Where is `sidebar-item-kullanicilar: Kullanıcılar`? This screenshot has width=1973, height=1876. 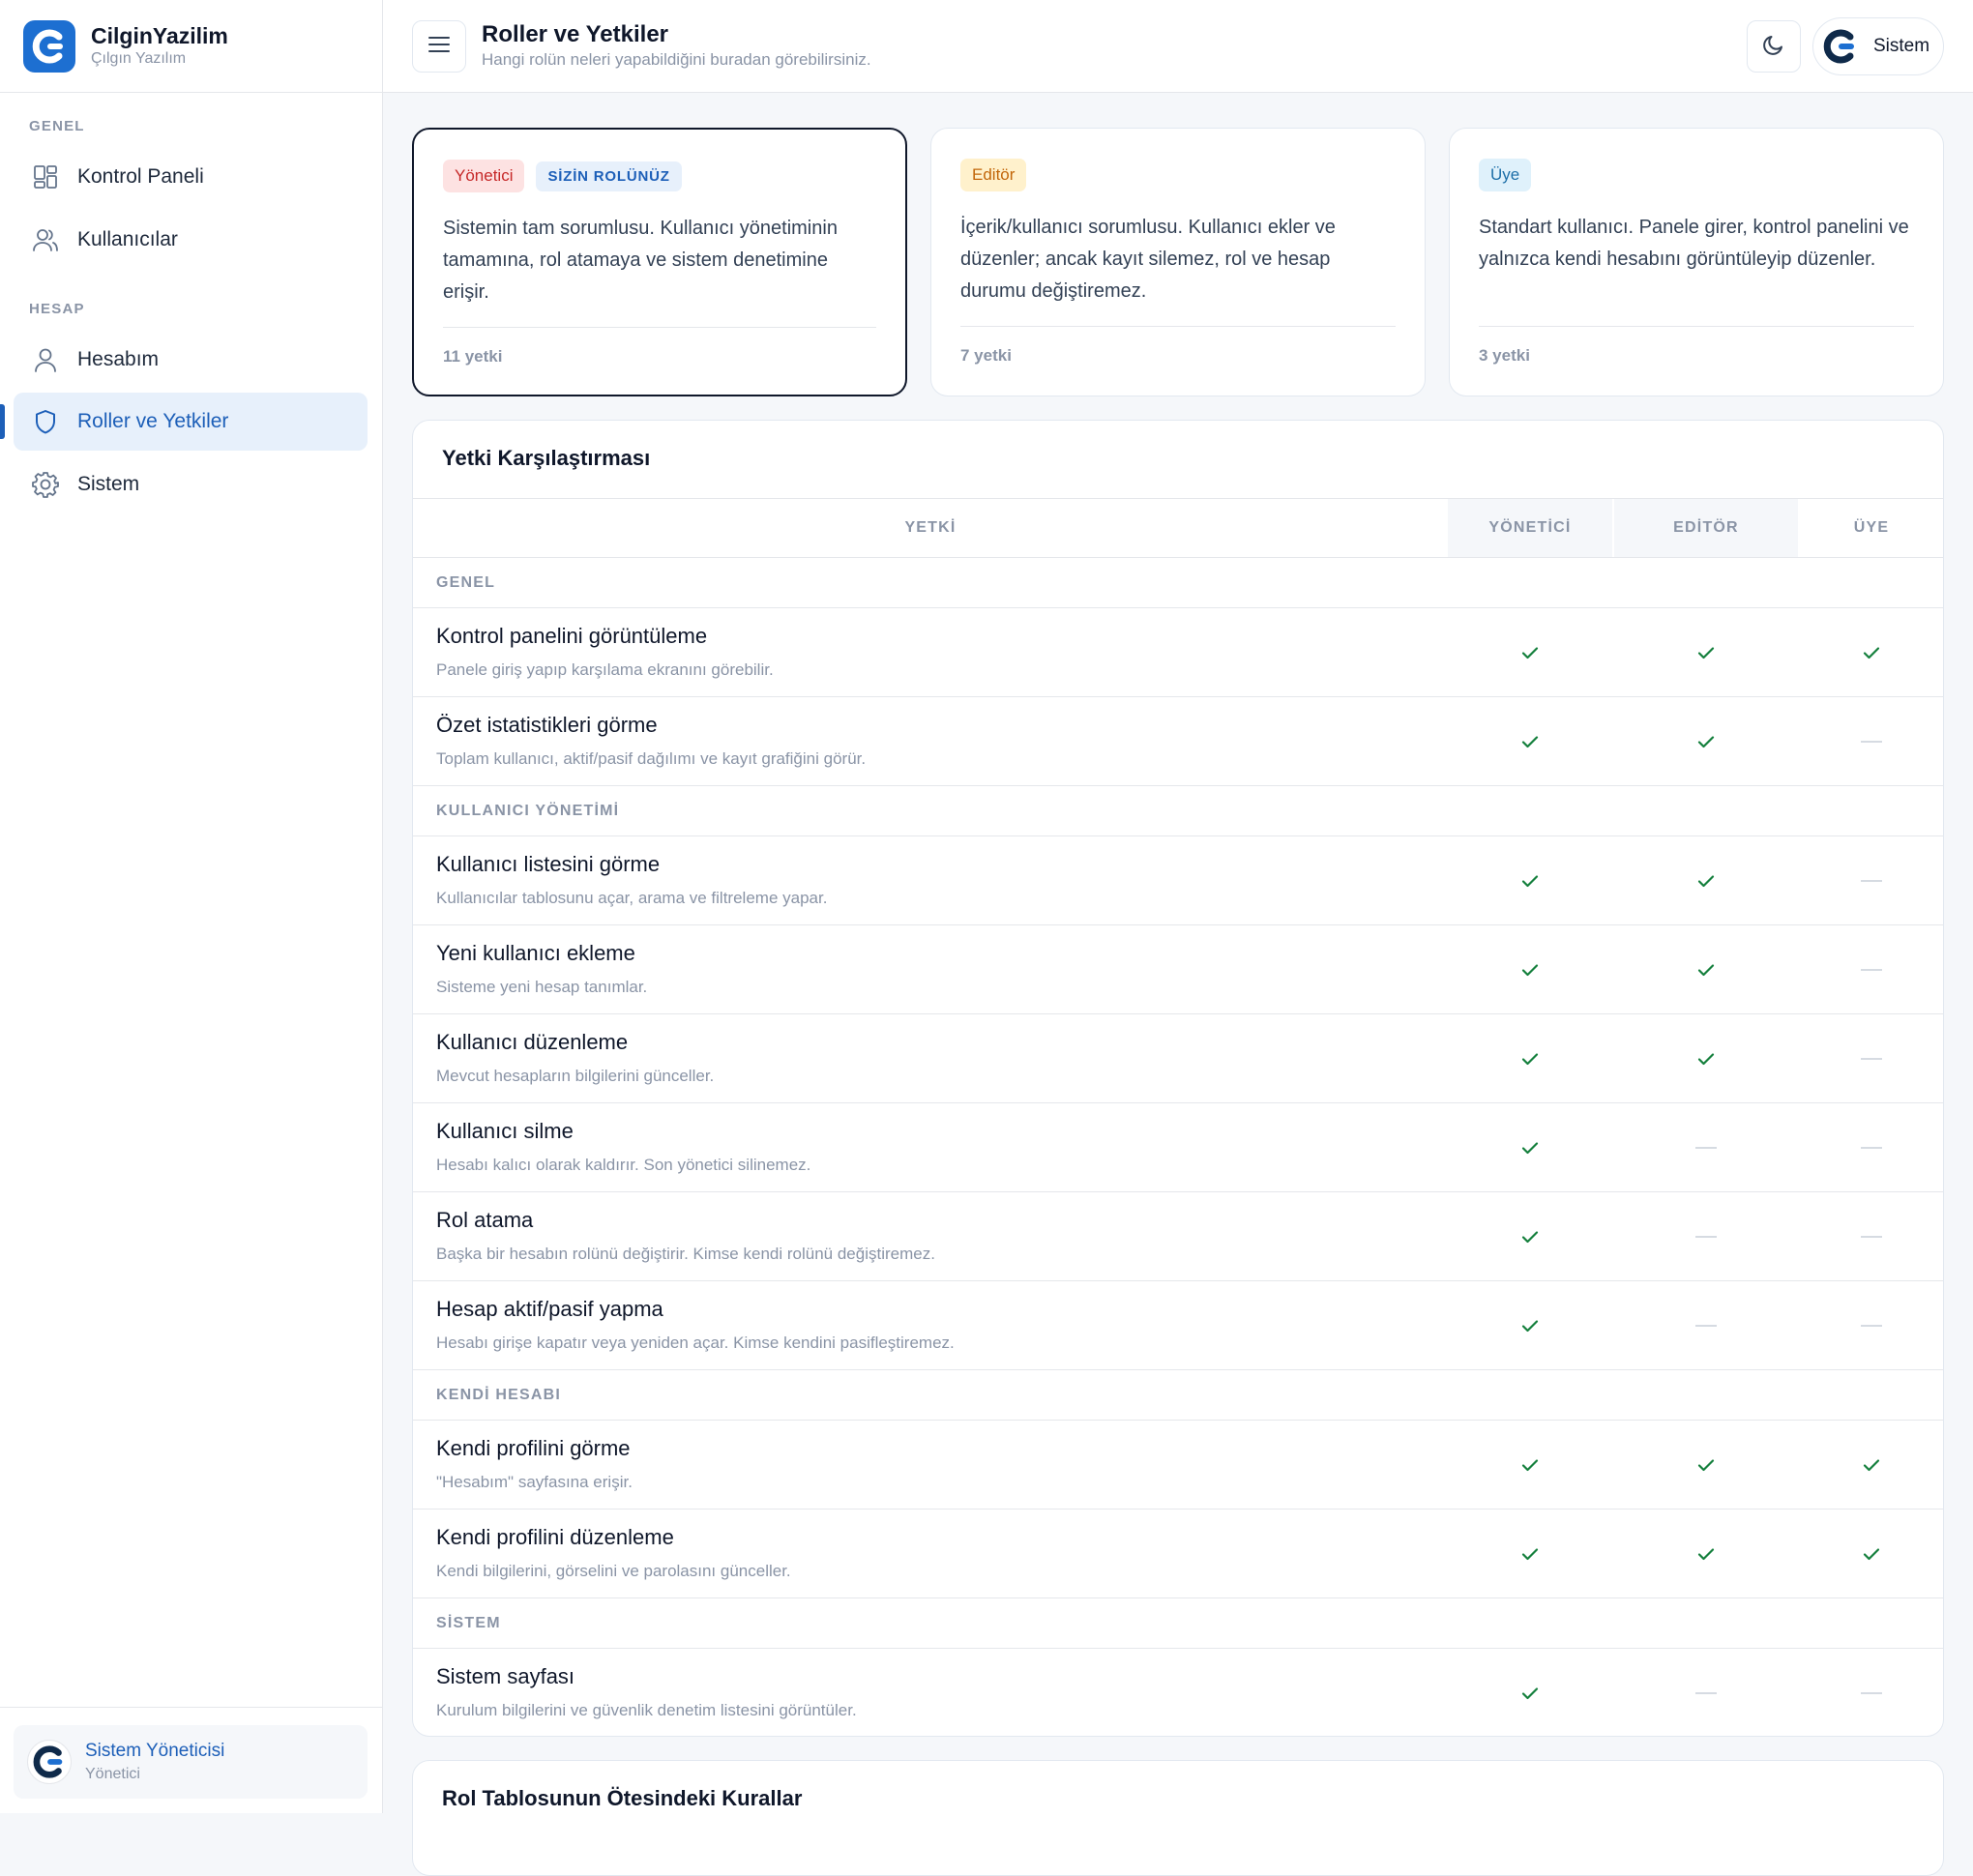
sidebar-item-kullanicilar: Kullanıcılar is located at coordinates (191, 240).